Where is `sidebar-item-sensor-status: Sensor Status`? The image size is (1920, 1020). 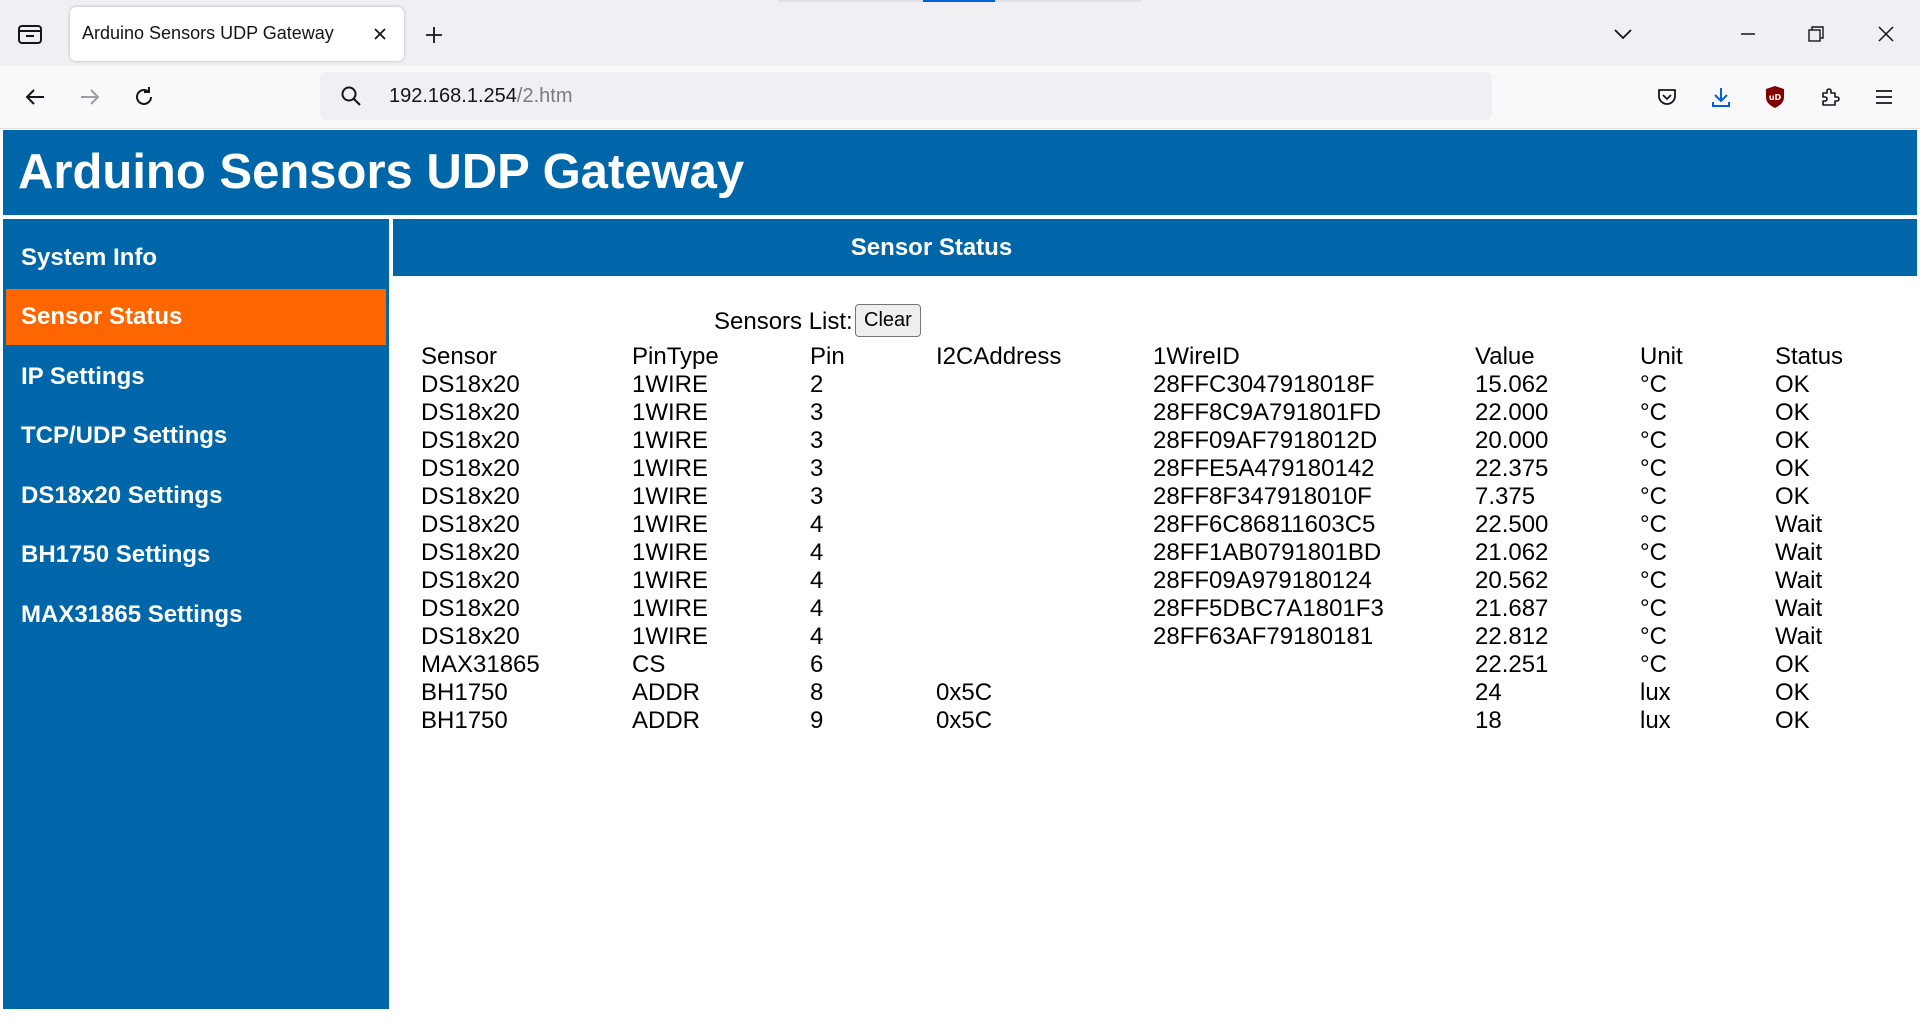 sidebar-item-sensor-status: Sensor Status is located at coordinates (196, 317).